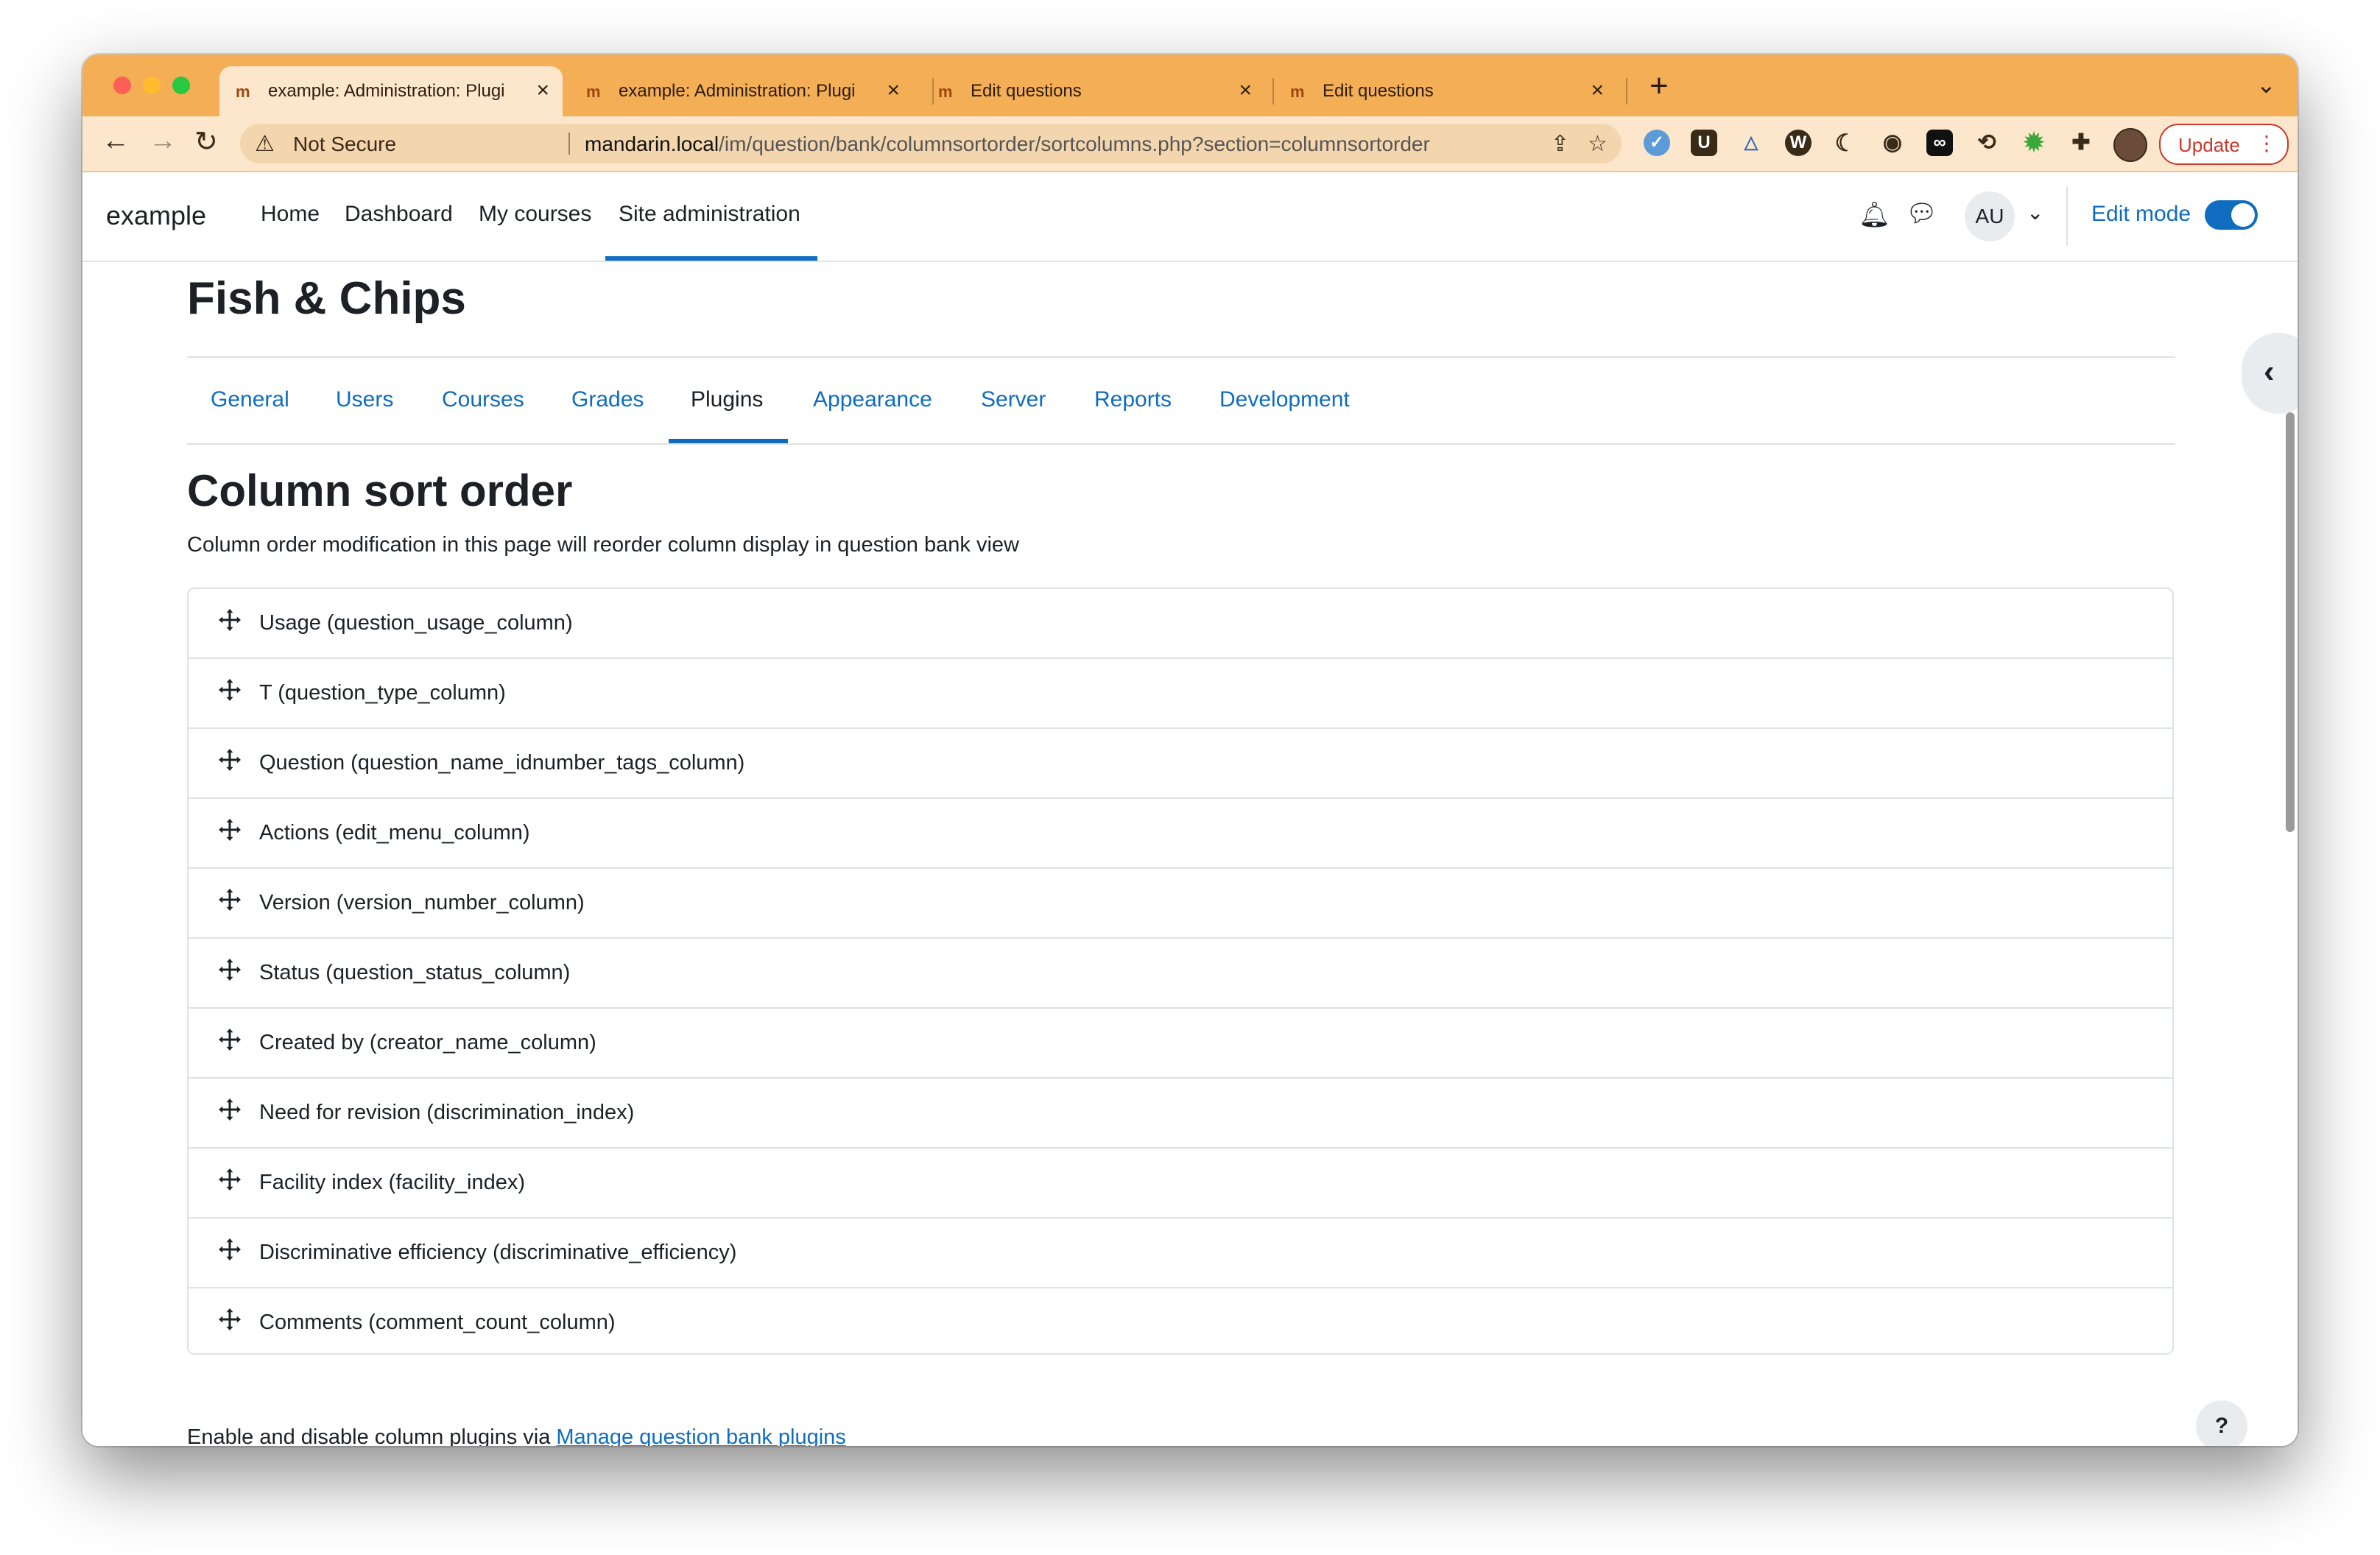 The height and width of the screenshot is (1555, 2380). What do you see at coordinates (2141, 215) in the screenshot?
I see `edit-mode-label: Edit mode` at bounding box center [2141, 215].